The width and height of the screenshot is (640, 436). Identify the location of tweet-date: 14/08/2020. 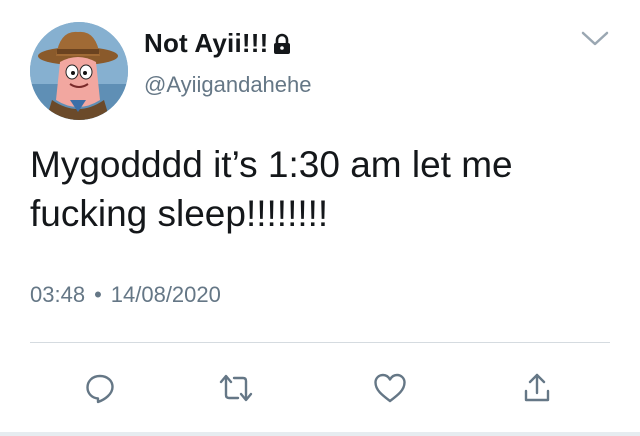
(165, 294).